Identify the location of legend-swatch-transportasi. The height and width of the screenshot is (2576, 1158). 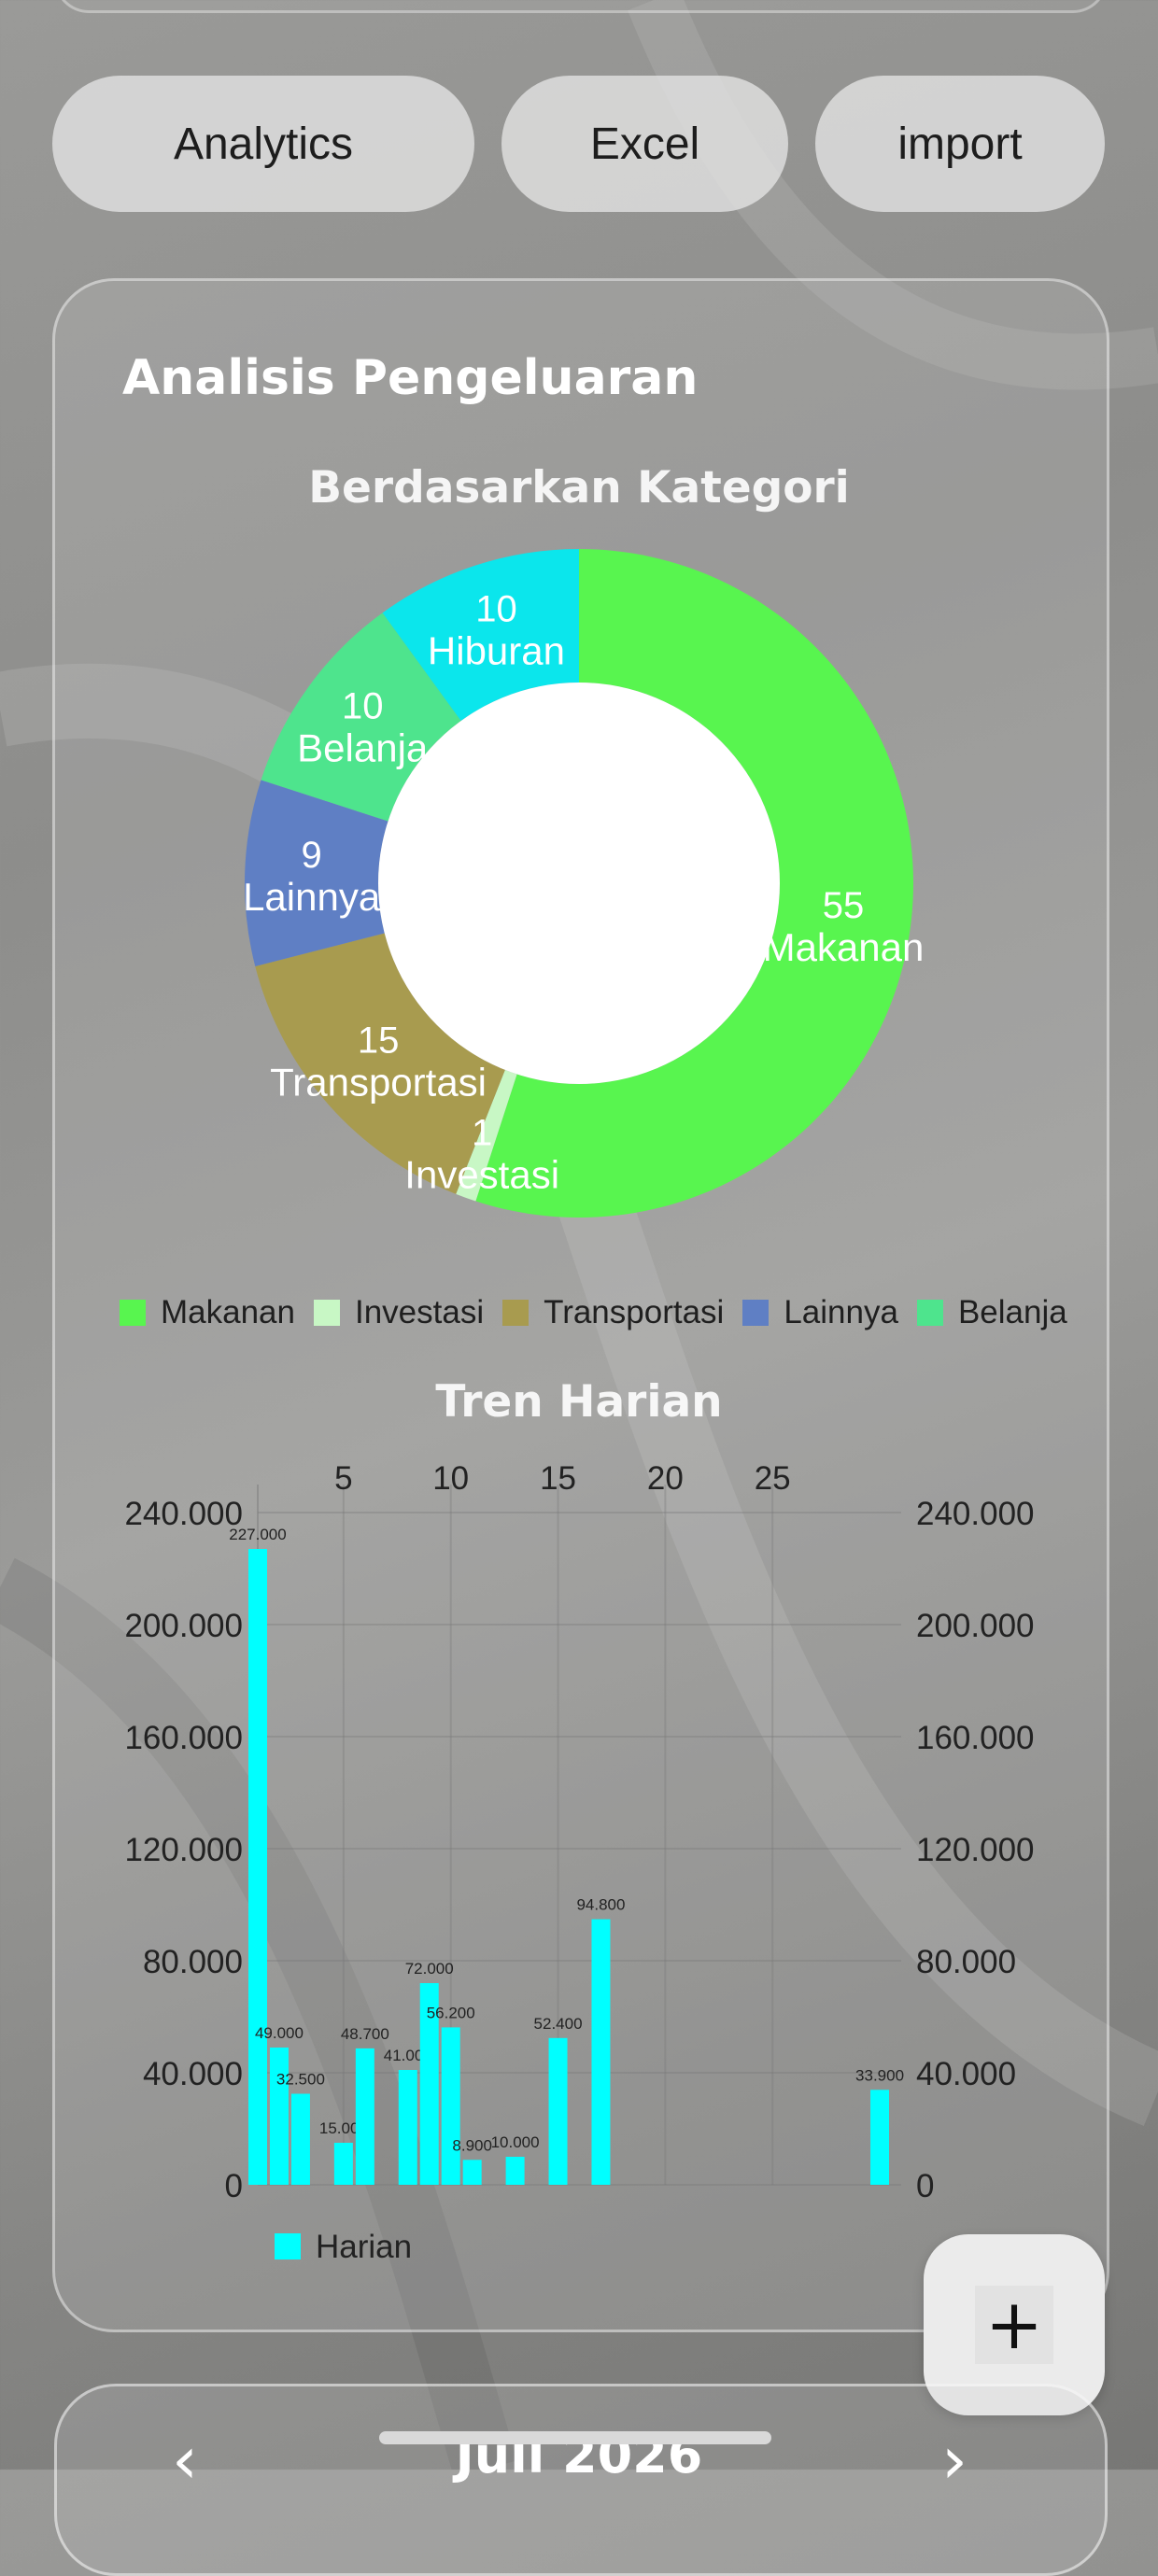
(516, 1313).